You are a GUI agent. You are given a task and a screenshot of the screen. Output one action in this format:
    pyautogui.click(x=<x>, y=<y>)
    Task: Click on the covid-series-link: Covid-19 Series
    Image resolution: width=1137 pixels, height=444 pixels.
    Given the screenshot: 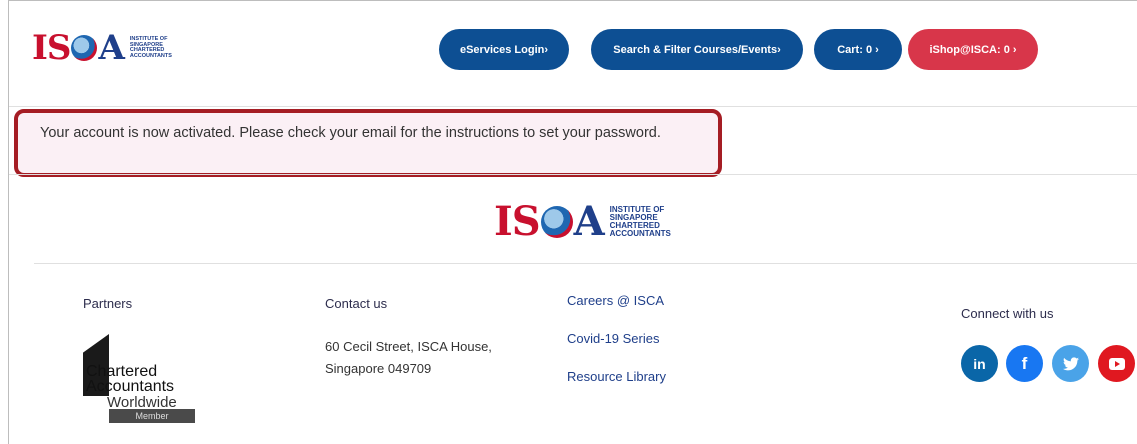 What is the action you would take?
    pyautogui.click(x=613, y=338)
    